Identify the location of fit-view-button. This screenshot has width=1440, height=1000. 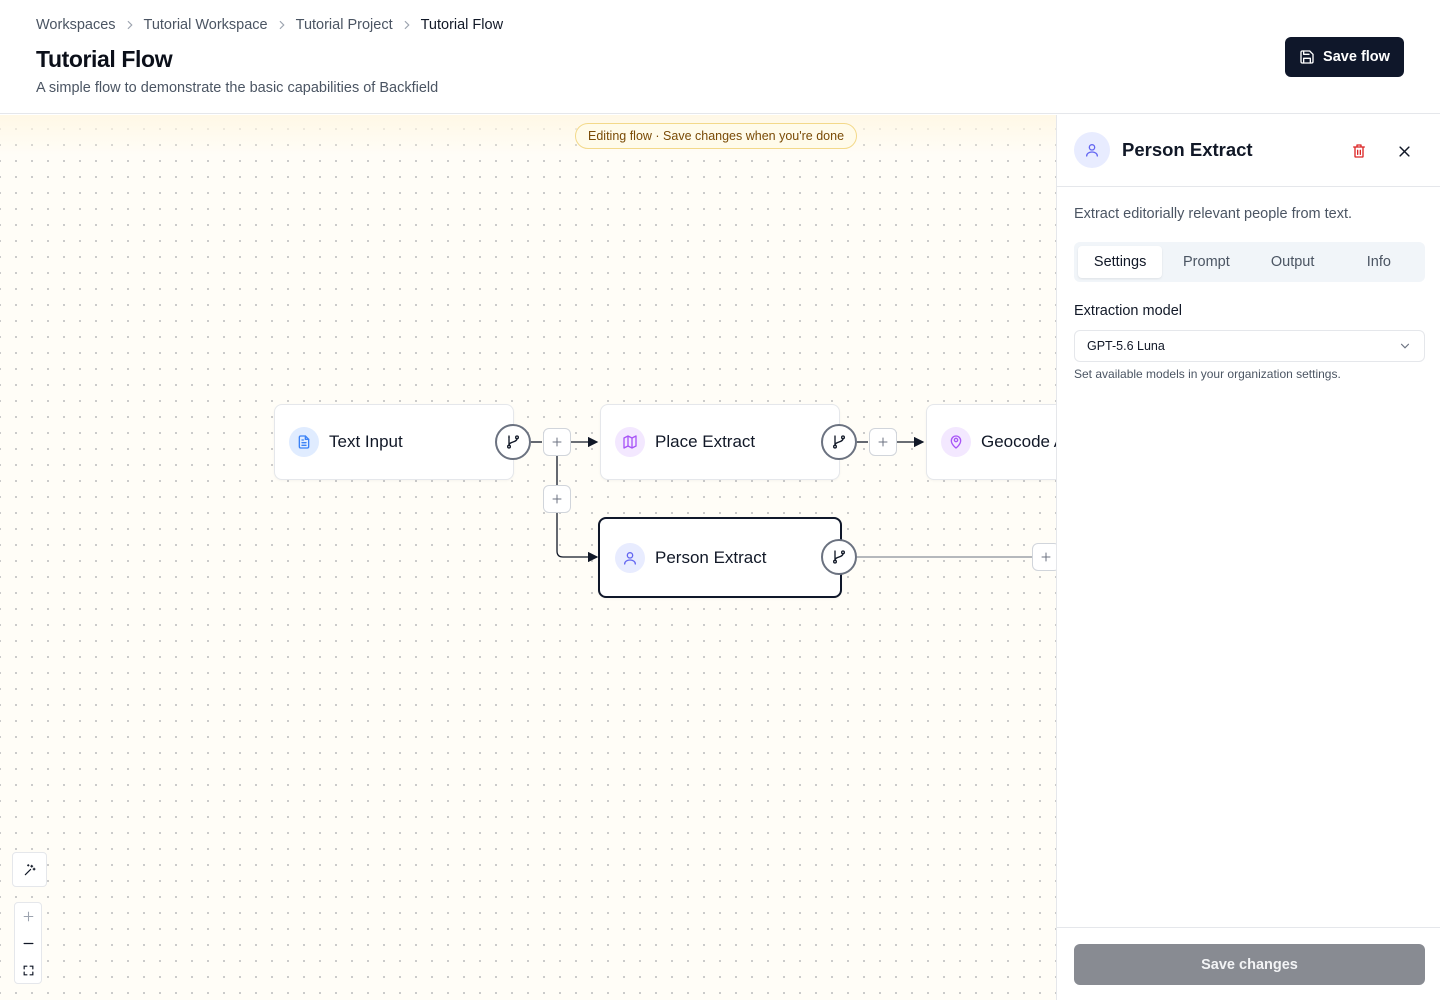
(28, 970).